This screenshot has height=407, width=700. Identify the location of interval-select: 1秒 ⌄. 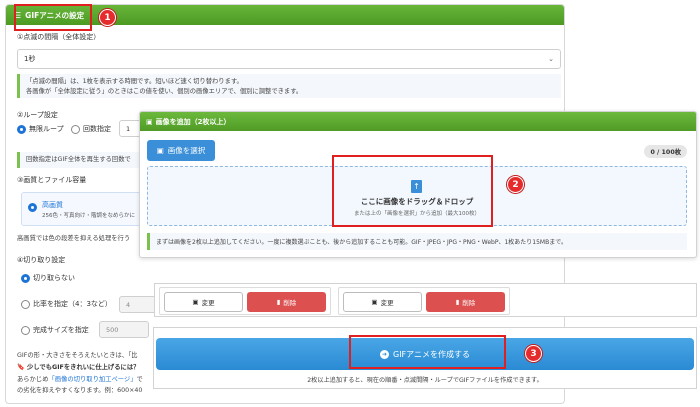
(289, 59).